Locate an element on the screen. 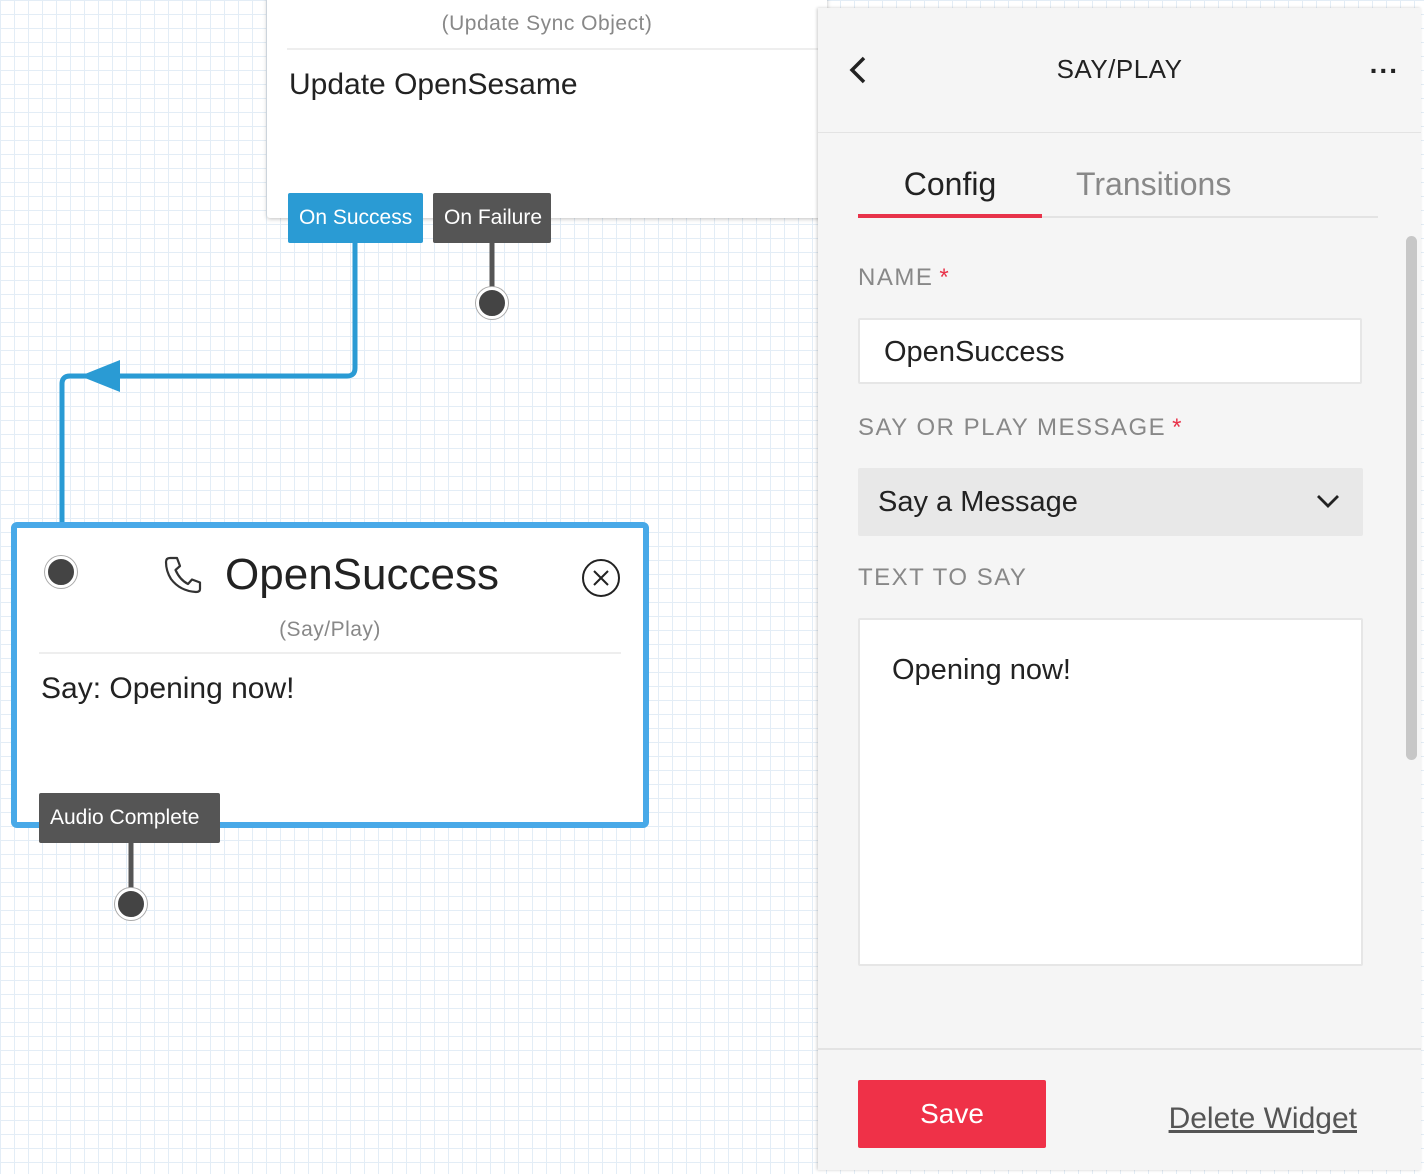 Image resolution: width=1424 pixels, height=1174 pixels. text-to-say-textarea: Opening now! is located at coordinates (1110, 792).